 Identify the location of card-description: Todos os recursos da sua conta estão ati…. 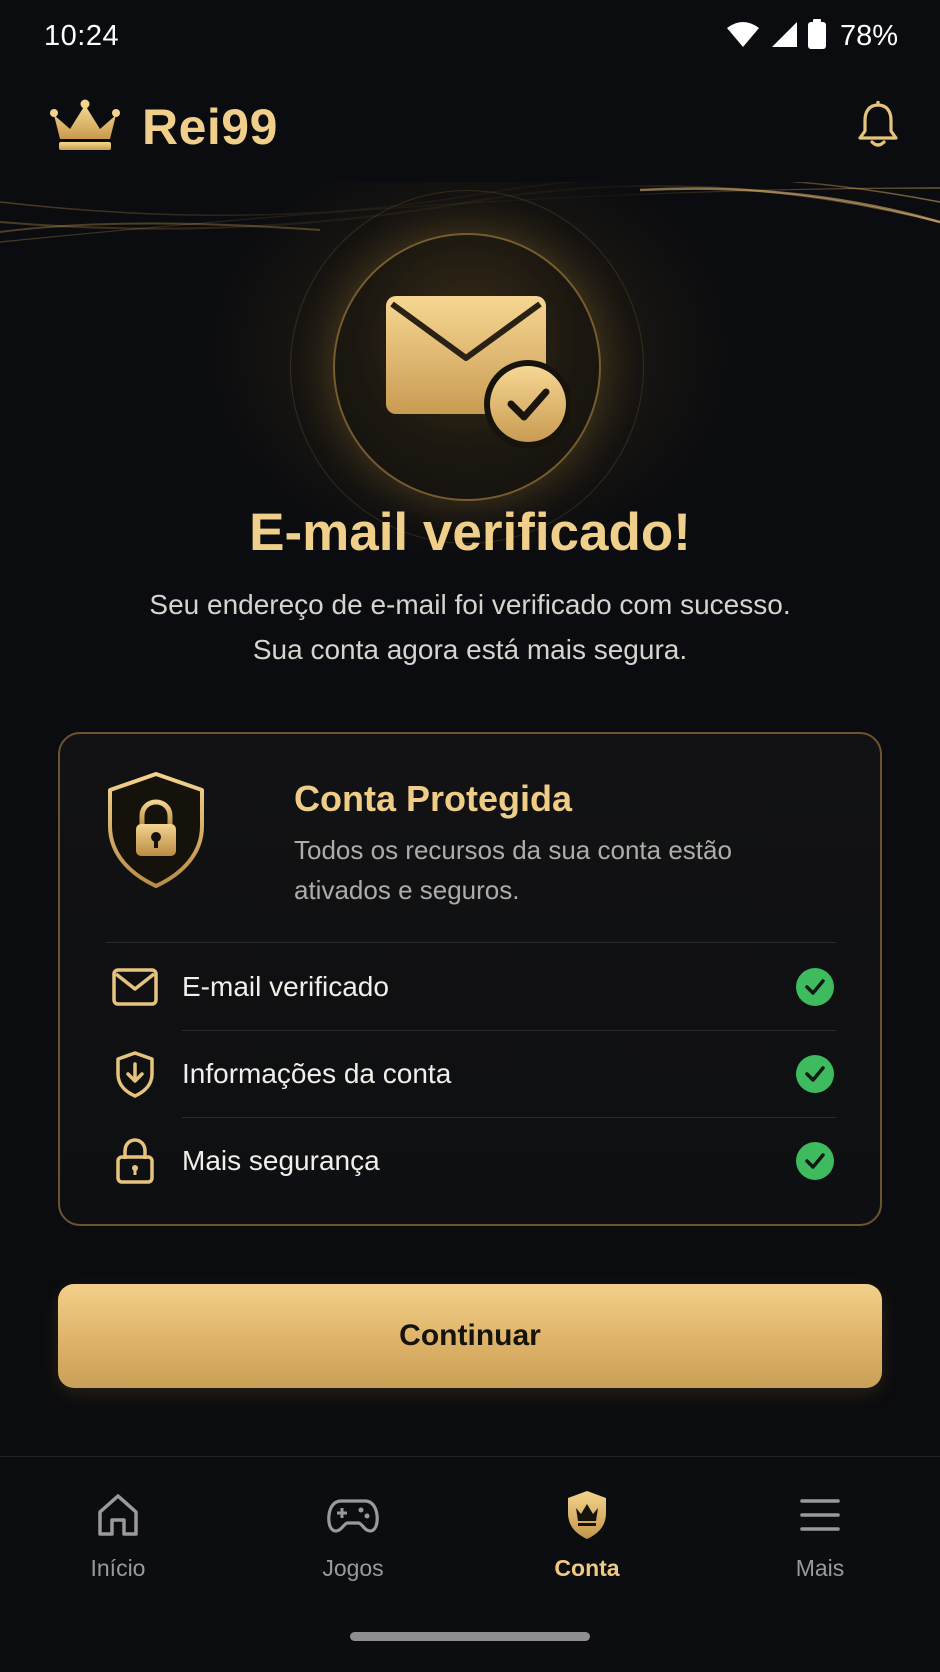
(513, 870).